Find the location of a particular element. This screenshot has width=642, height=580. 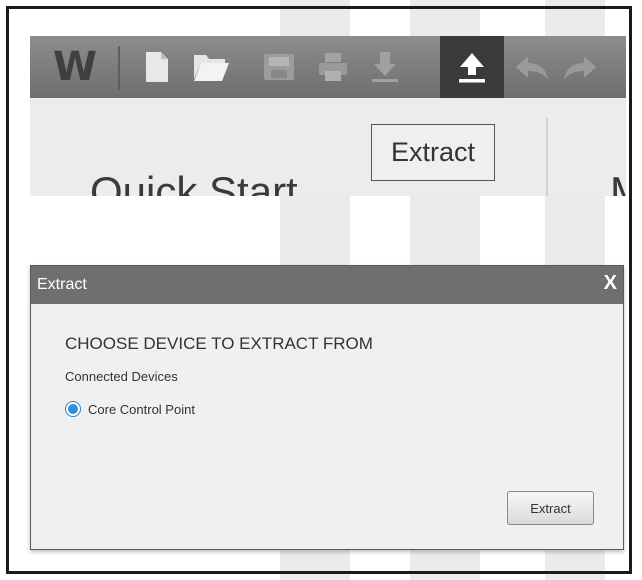

new-document-icon is located at coordinates (157, 67).